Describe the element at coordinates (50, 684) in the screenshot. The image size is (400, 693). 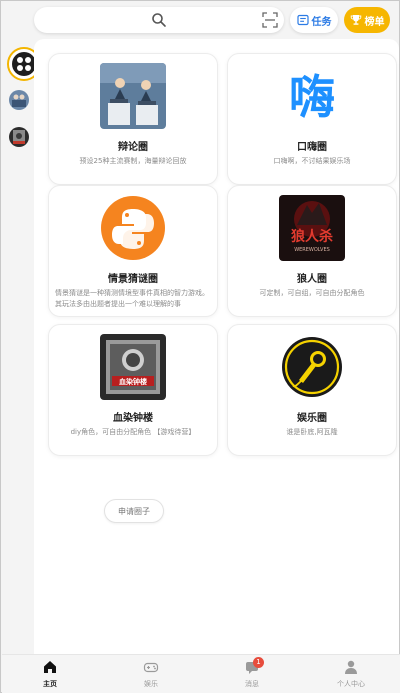
I see `nav-label: 主页` at that location.